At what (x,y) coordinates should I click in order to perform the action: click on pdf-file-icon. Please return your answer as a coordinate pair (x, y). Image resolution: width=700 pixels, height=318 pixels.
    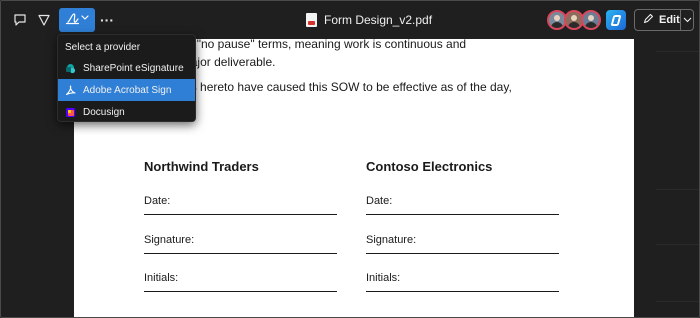
    Looking at the image, I should click on (311, 20).